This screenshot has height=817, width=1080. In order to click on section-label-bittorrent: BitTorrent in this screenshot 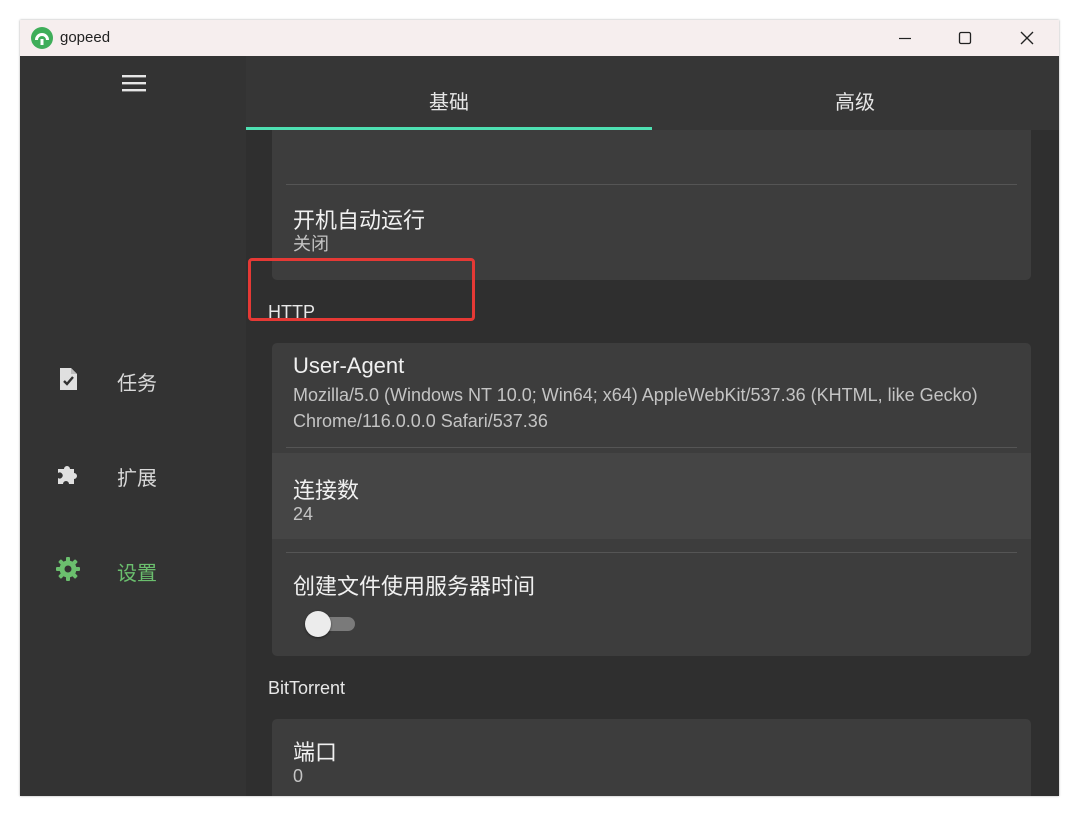, I will do `click(307, 688)`.